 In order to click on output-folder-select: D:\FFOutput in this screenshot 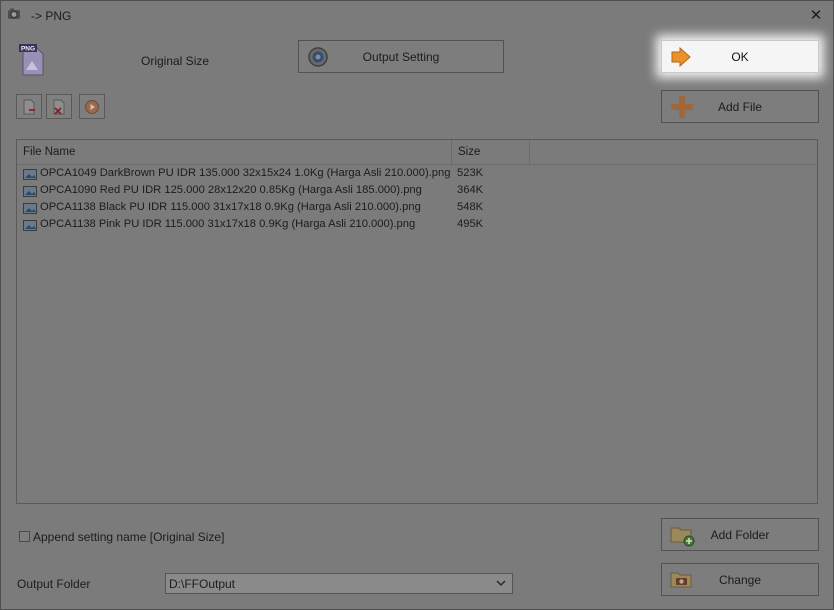, I will do `click(339, 583)`.